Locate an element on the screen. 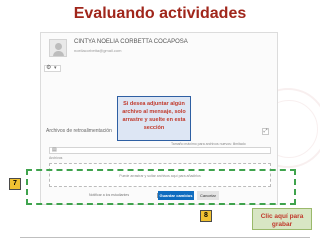 The image size is (320, 240). save-callout: Clic aquí para grabar is located at coordinates (282, 219).